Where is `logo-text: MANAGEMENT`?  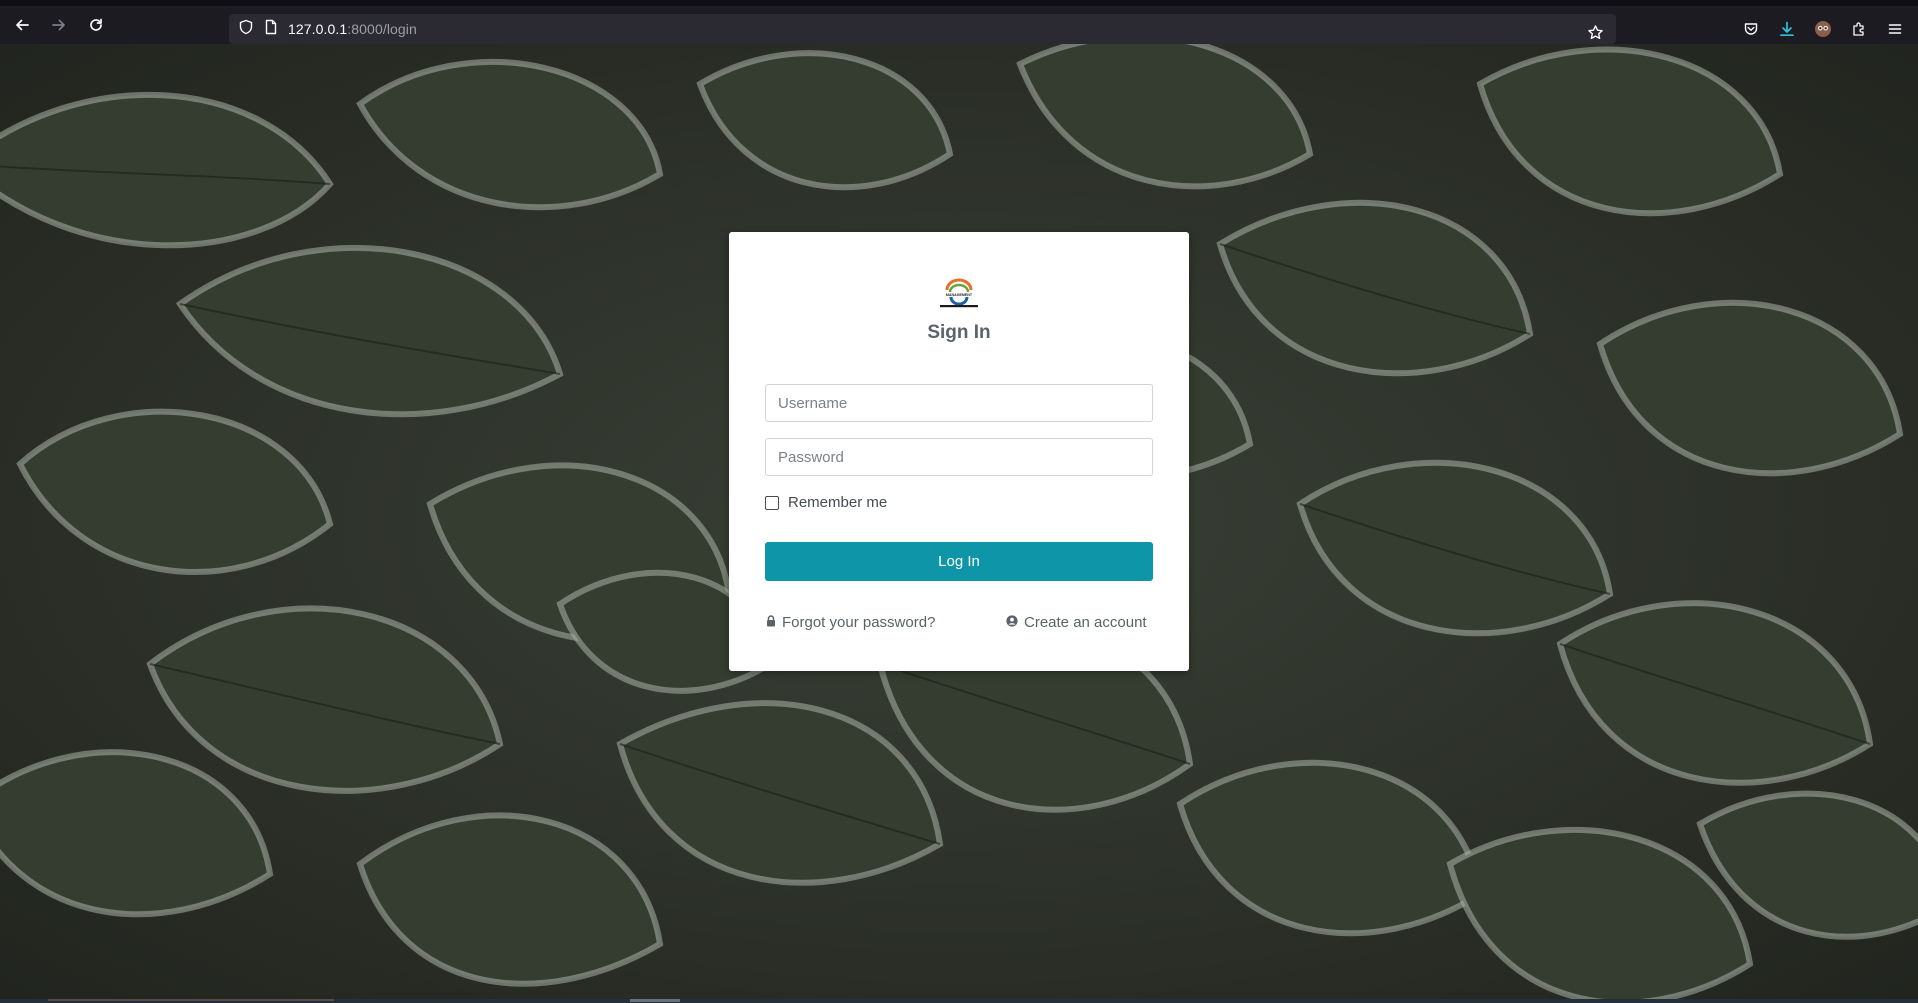
logo-text: MANAGEMENT is located at coordinates (959, 295).